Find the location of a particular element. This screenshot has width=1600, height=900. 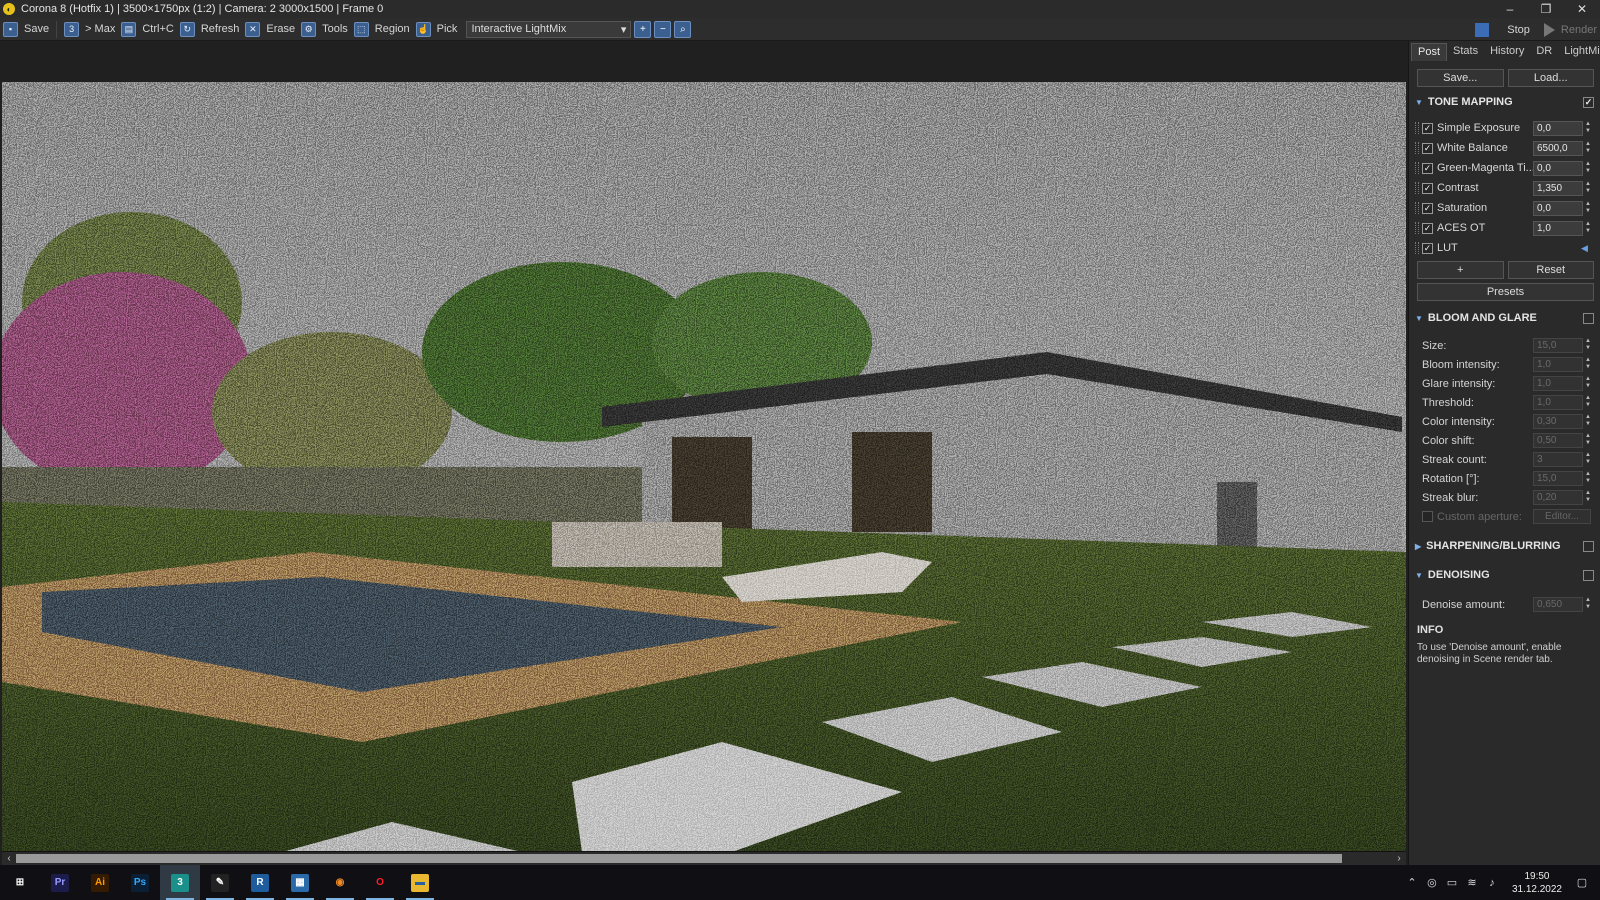

presets-button: Presets is located at coordinates (1505, 292).